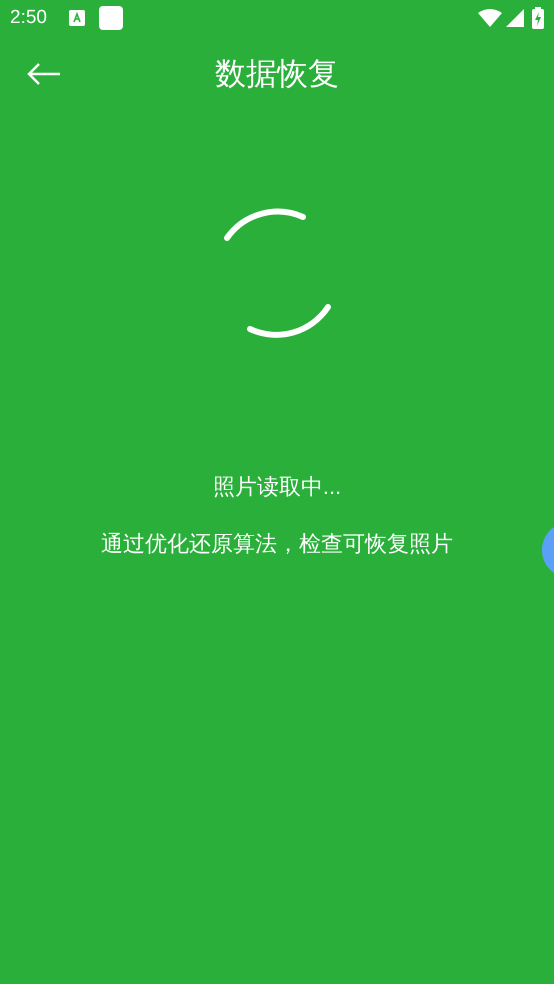 This screenshot has width=554, height=984. Describe the element at coordinates (277, 544) in the screenshot. I see `description-text: 通过优化还原算法，检查可恢复照片` at that location.